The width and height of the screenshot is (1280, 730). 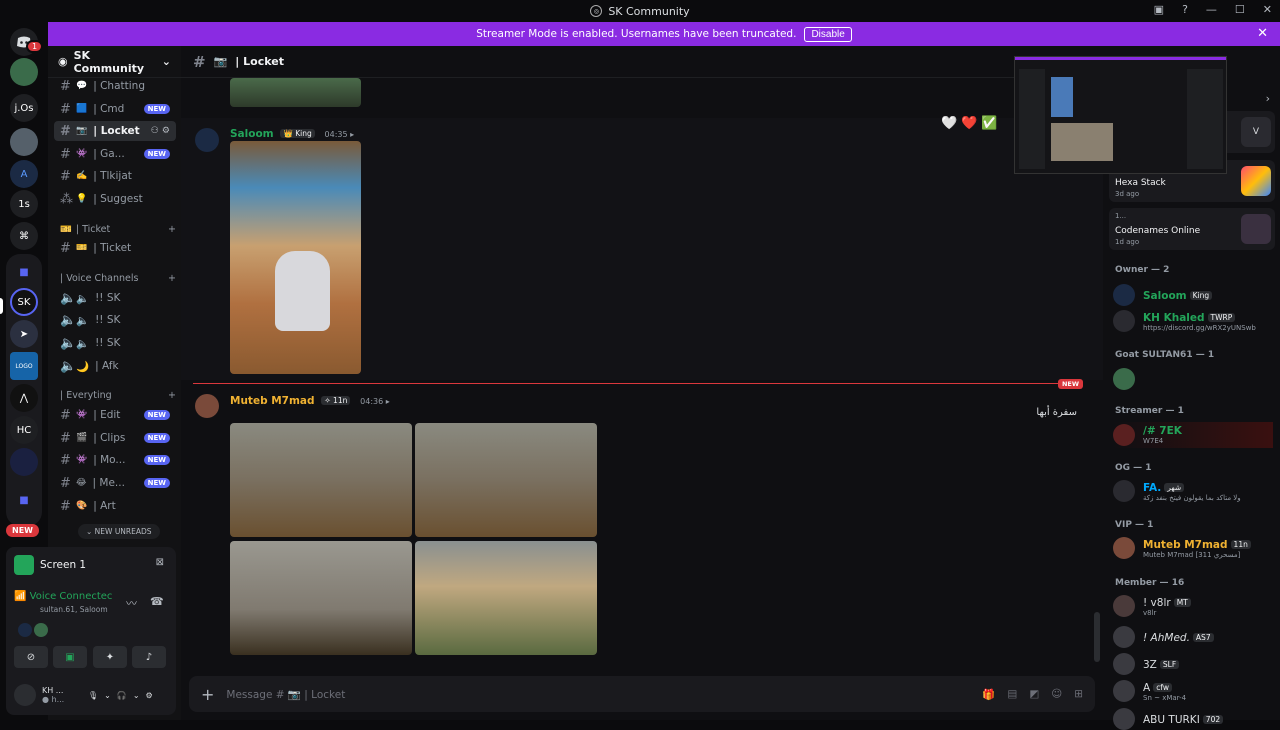 I want to click on new-servers-pill: NEW, so click(x=22, y=530).